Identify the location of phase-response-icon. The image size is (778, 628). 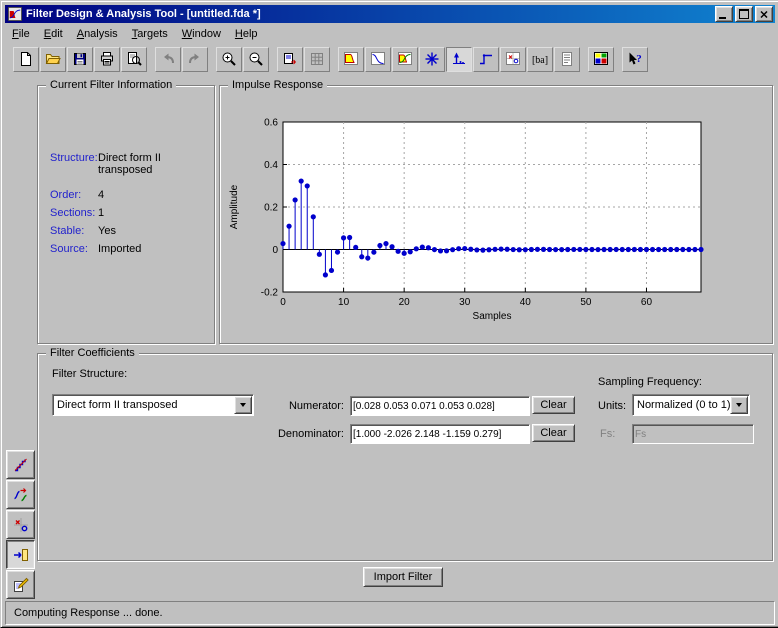
(378, 58).